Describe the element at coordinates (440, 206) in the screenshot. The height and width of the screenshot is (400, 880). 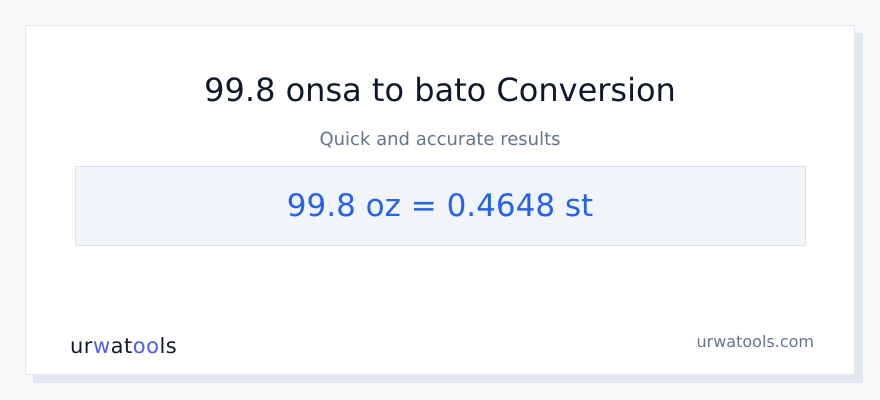
I see `result-text: 99.8 oz = 0.4648 st` at that location.